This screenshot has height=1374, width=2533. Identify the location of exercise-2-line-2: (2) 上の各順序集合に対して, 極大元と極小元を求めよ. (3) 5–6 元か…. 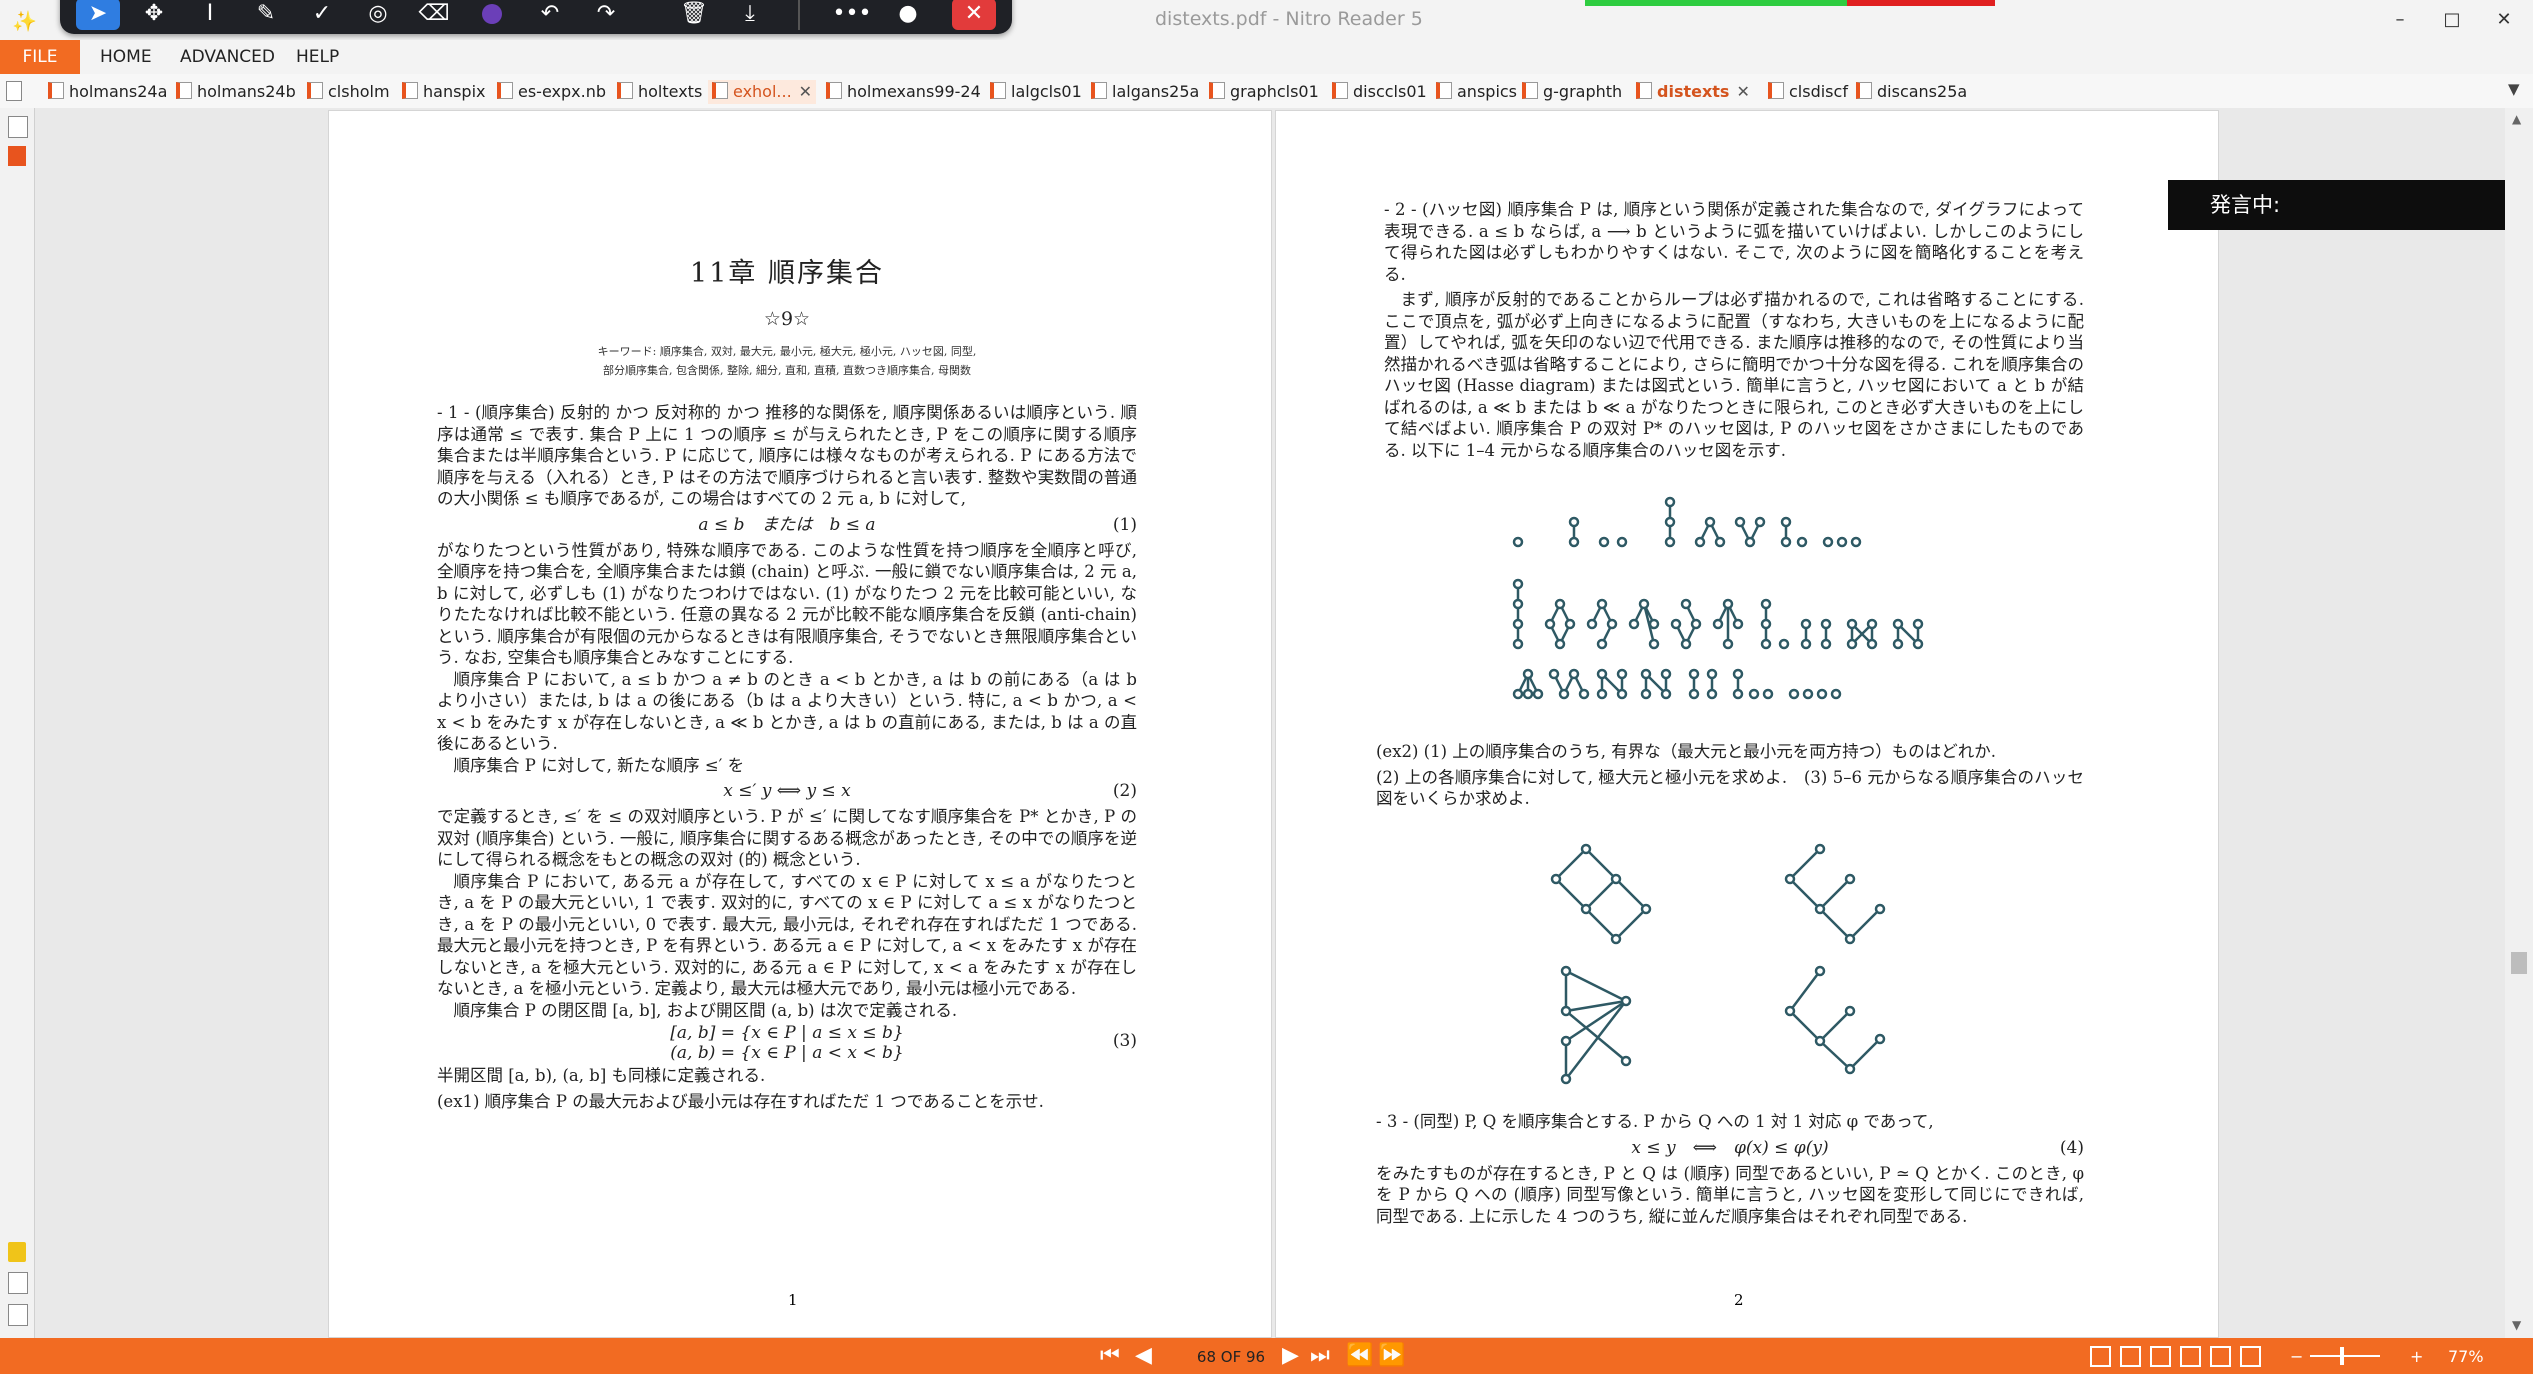
(1730, 788).